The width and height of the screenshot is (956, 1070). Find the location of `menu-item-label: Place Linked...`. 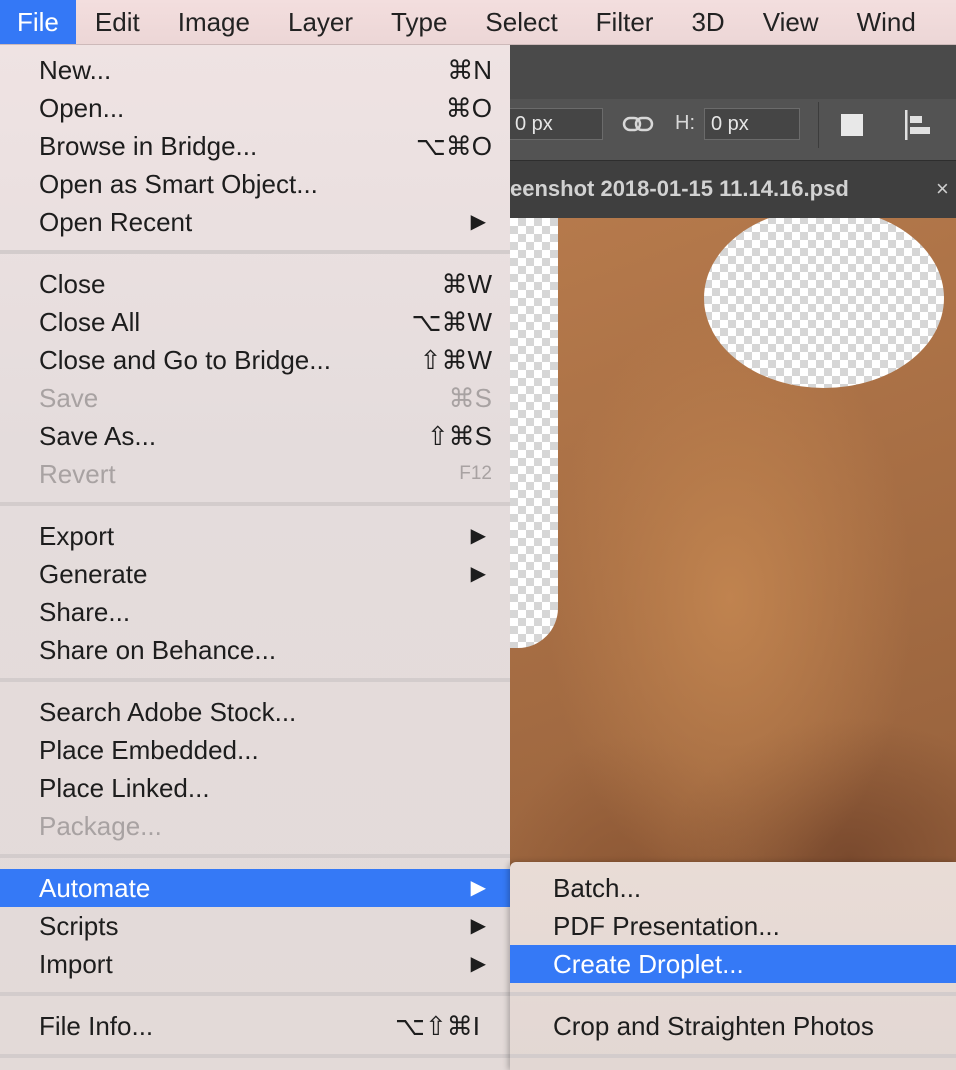

menu-item-label: Place Linked... is located at coordinates (124, 788).